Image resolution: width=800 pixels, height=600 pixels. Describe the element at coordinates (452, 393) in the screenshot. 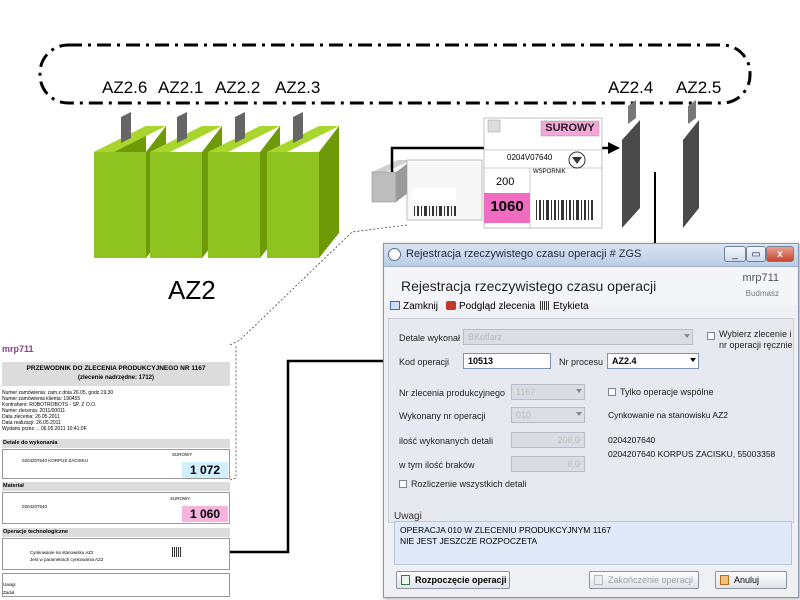

I see `order-label: Nr zlecenia produkcyjnego` at that location.